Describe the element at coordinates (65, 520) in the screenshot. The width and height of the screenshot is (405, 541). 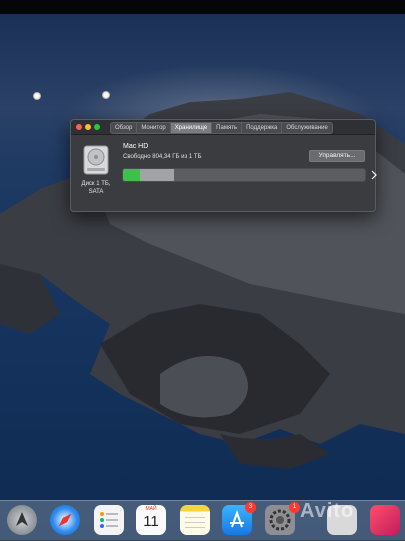
I see `safari-icon` at that location.